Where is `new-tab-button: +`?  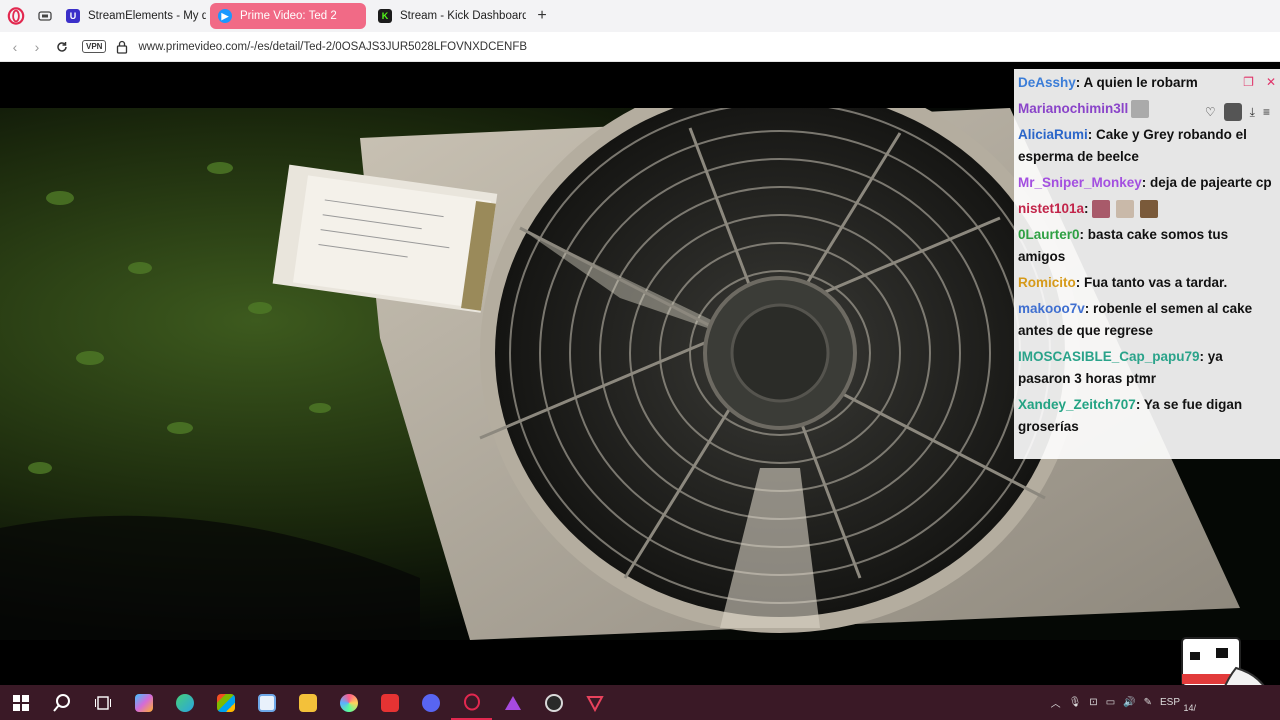
new-tab-button: + is located at coordinates (542, 16).